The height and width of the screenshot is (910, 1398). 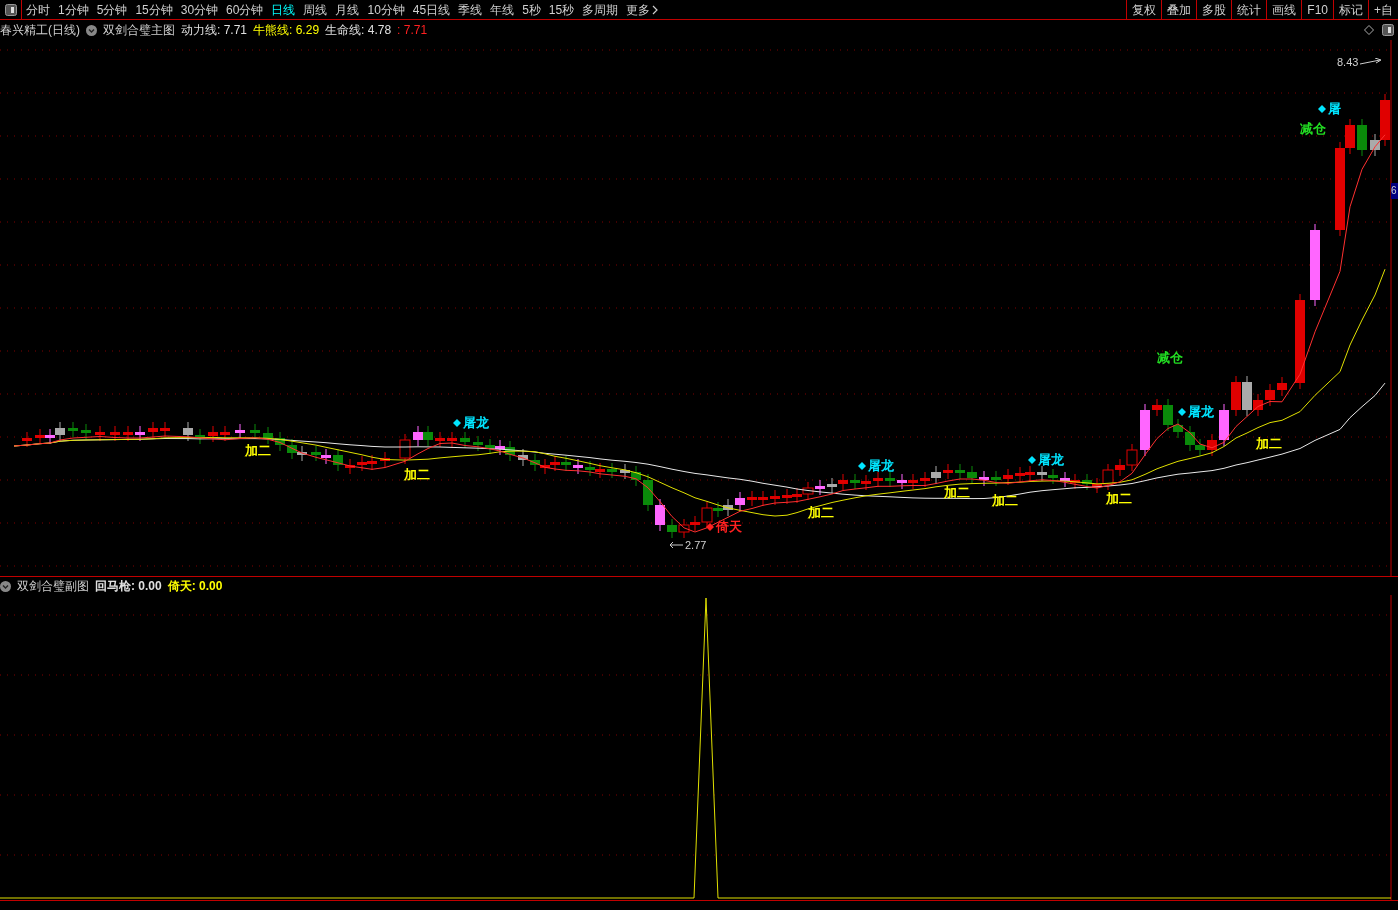 I want to click on period-tab: 1分钟, so click(x=73, y=10).